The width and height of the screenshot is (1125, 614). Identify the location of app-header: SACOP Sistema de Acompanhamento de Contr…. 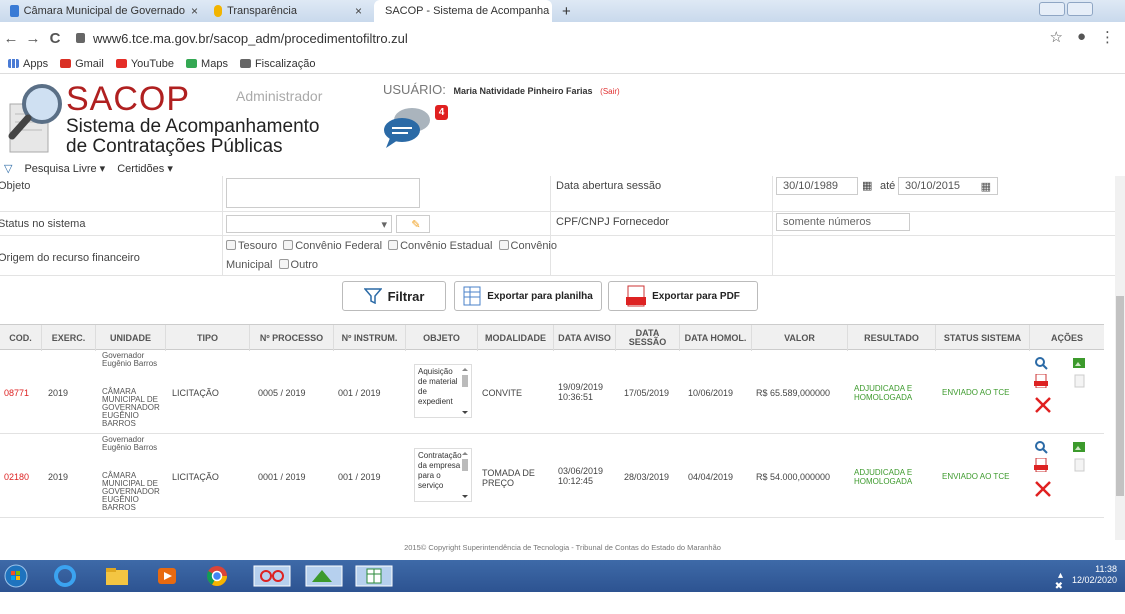
(562, 117).